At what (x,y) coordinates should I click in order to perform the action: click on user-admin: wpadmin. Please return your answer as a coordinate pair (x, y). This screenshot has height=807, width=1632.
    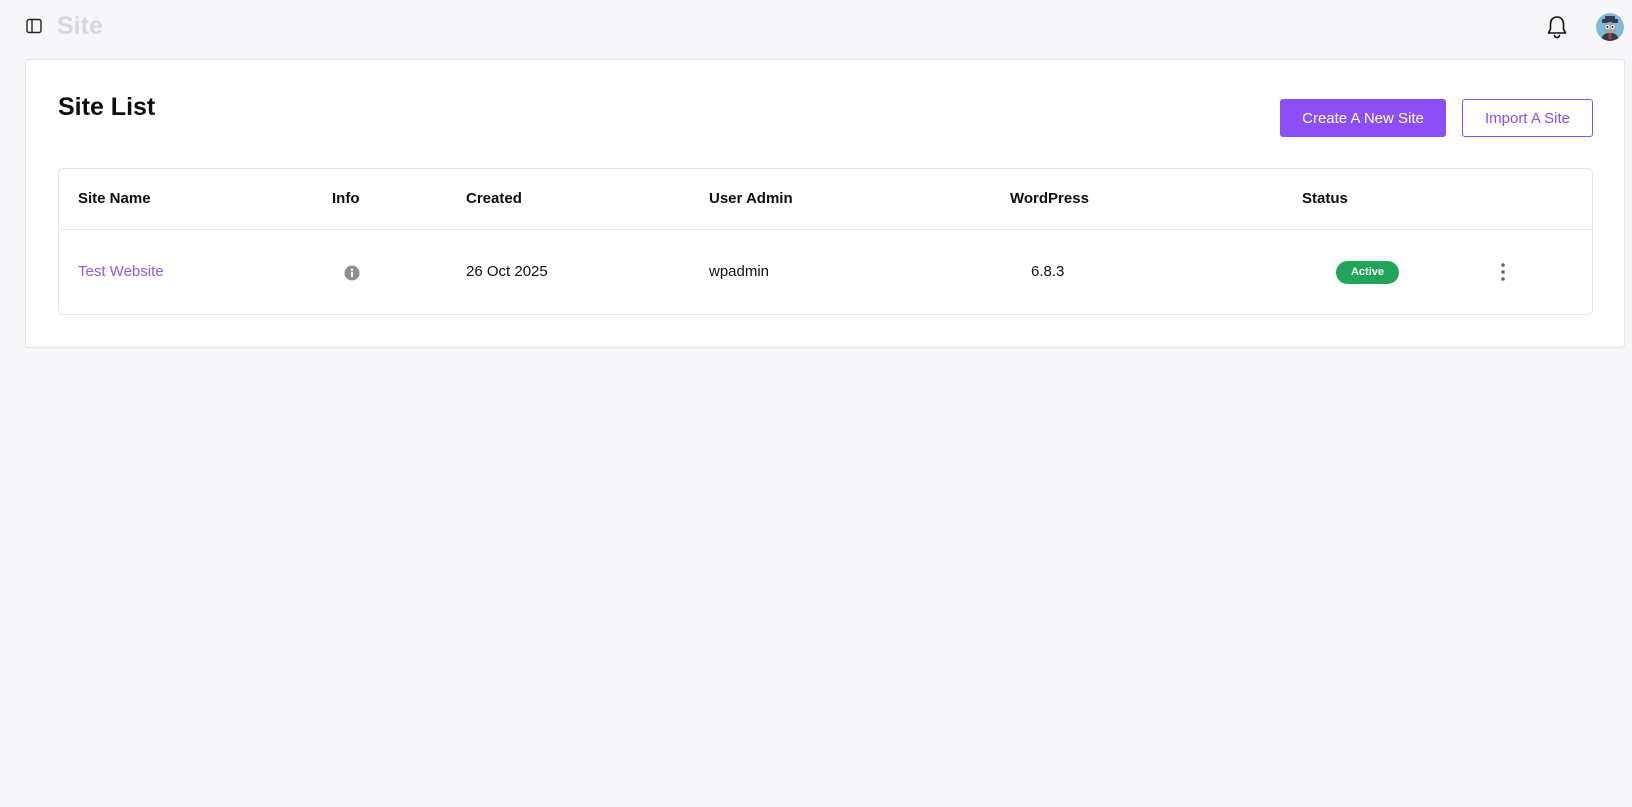
    Looking at the image, I should click on (739, 271).